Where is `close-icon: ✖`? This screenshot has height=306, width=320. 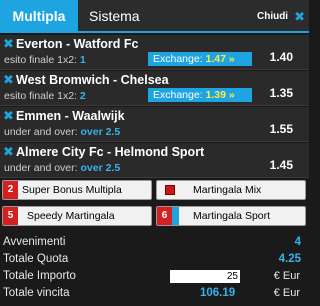
close-icon: ✖ is located at coordinates (299, 16).